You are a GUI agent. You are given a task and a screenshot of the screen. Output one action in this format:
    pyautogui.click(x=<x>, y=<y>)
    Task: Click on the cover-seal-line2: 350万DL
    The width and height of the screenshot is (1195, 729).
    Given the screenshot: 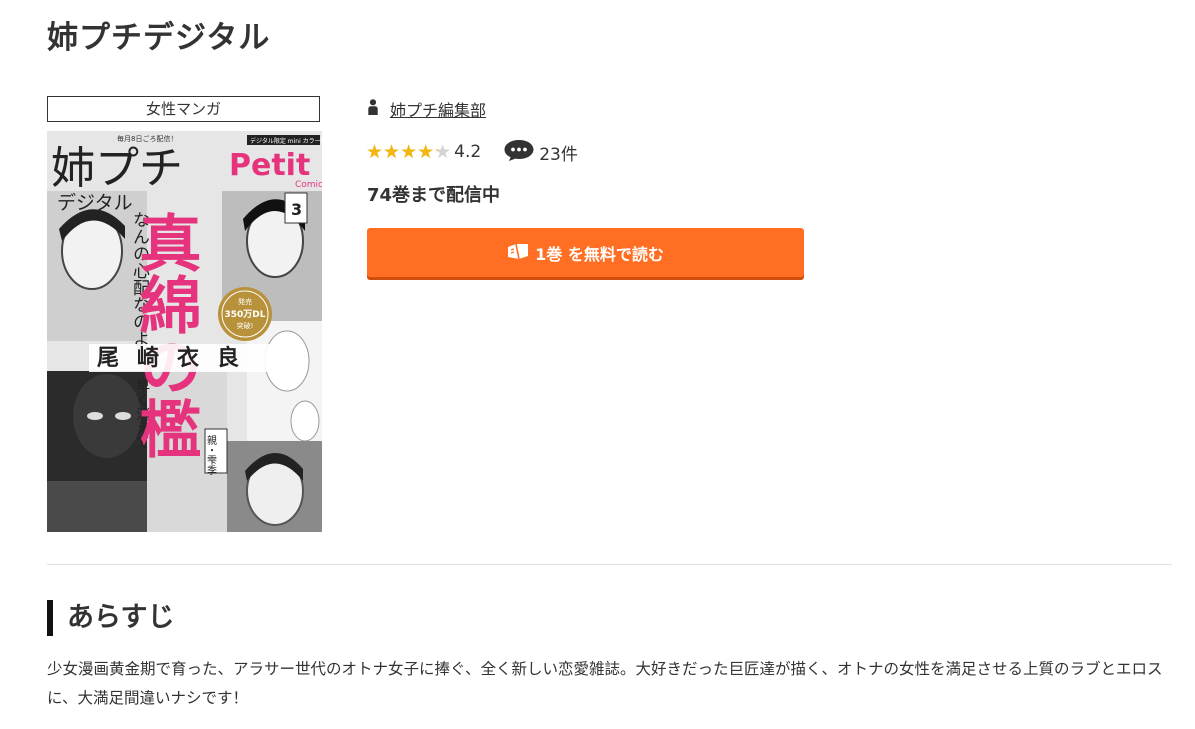 What is the action you would take?
    pyautogui.click(x=245, y=314)
    